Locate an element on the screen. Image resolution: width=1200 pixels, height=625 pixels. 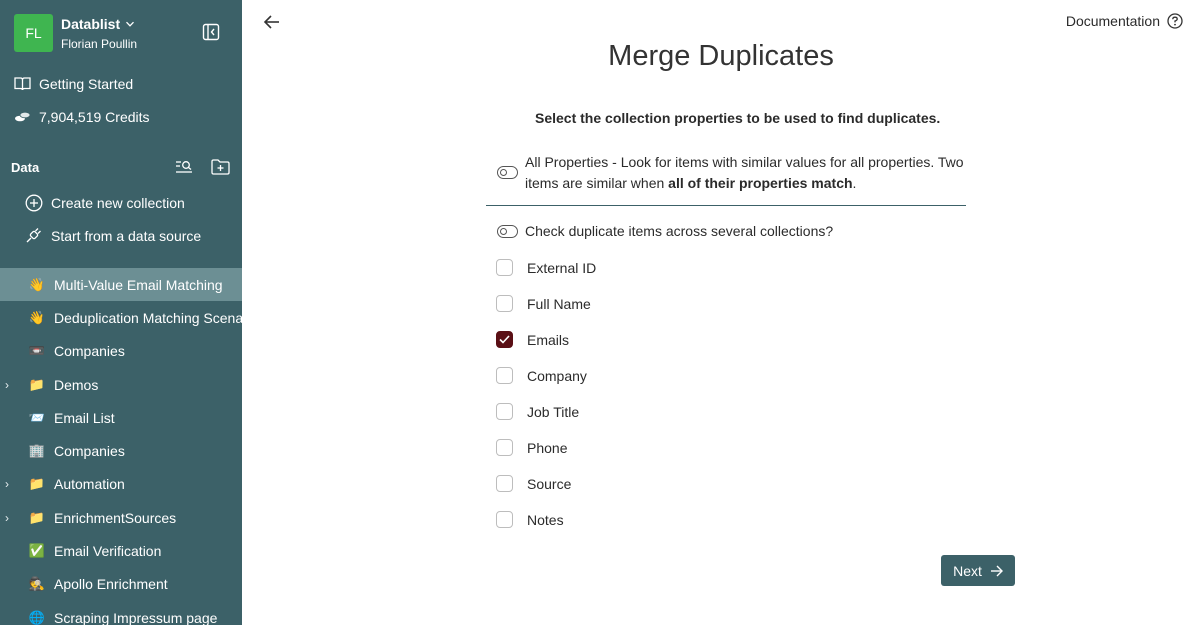
property-job-title: Job Title is located at coordinates (537, 411).